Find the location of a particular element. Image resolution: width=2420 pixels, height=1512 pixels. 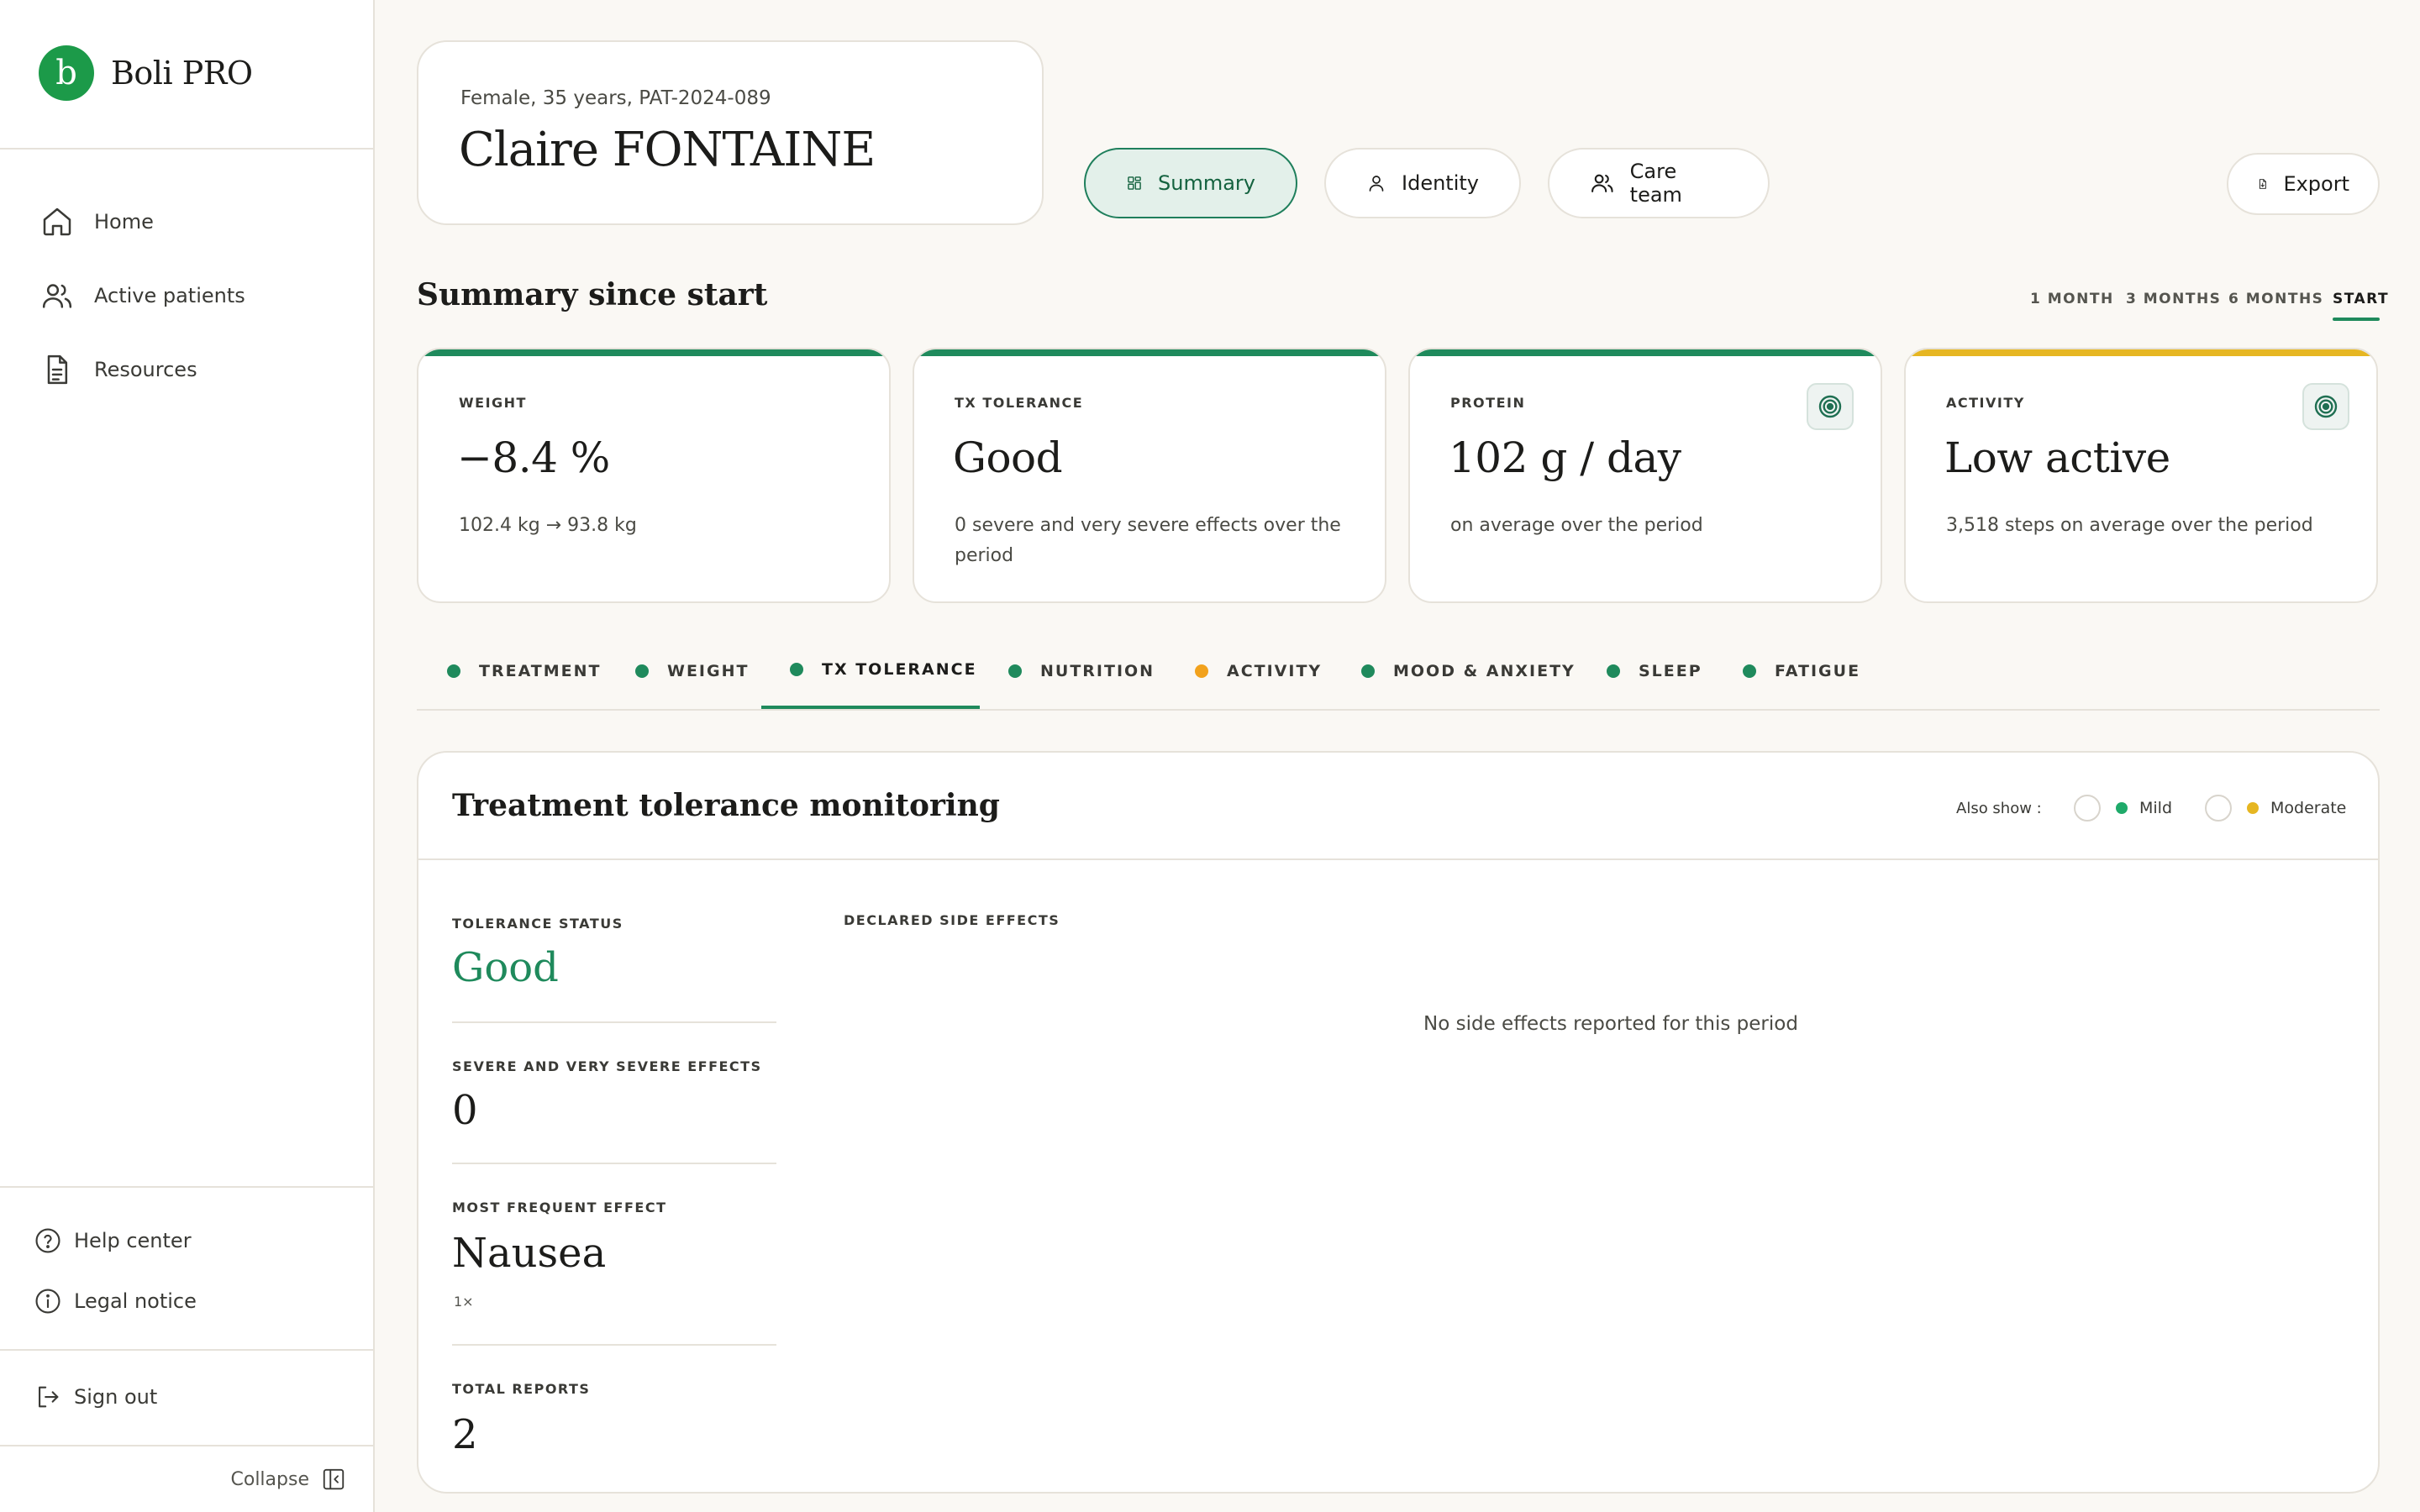

range-1-month: 1 MONTH is located at coordinates (2072, 299).